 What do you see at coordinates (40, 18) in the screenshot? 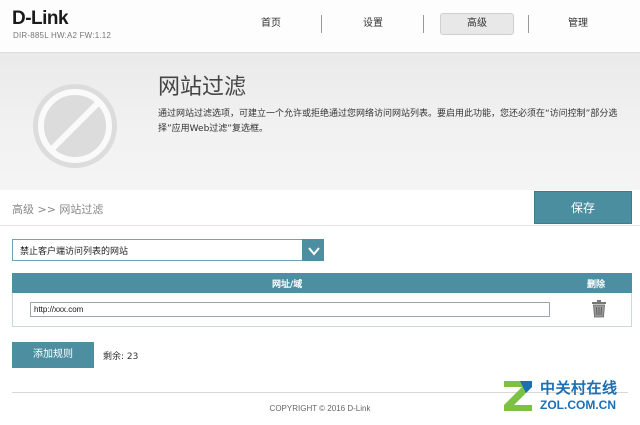
I see `dlink-logo: D-Link` at bounding box center [40, 18].